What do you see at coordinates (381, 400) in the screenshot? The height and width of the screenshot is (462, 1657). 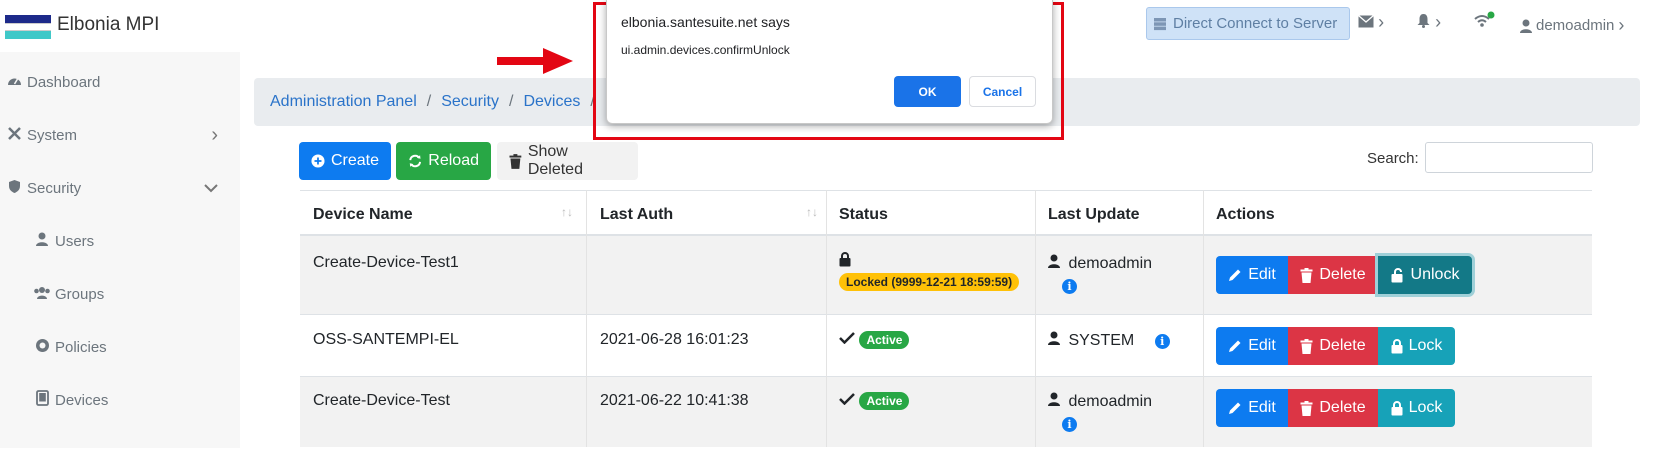 I see `device-name-cell: Create-Device-Test` at bounding box center [381, 400].